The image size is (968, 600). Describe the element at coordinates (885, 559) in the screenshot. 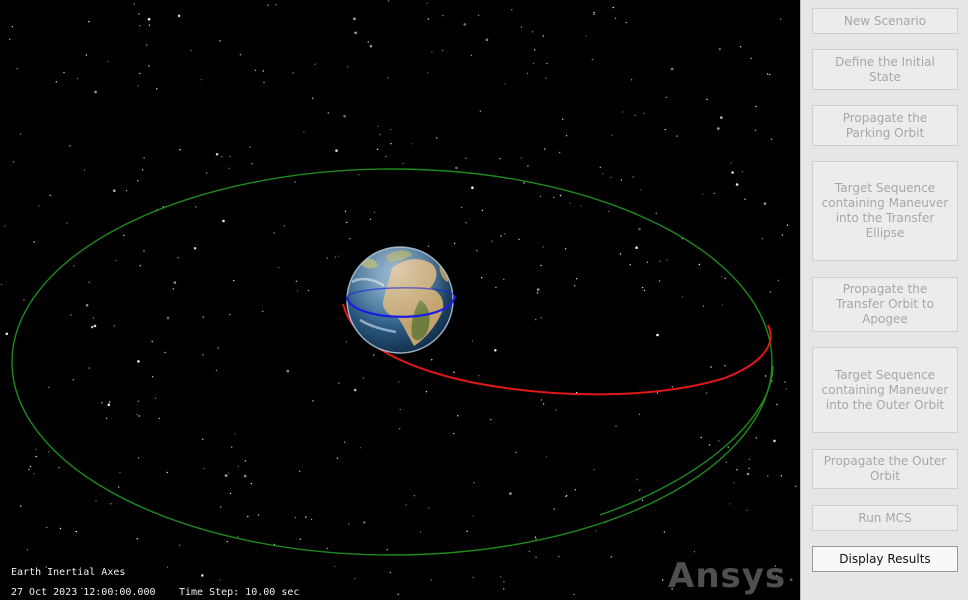

I see `display-results-button: Display Results` at that location.